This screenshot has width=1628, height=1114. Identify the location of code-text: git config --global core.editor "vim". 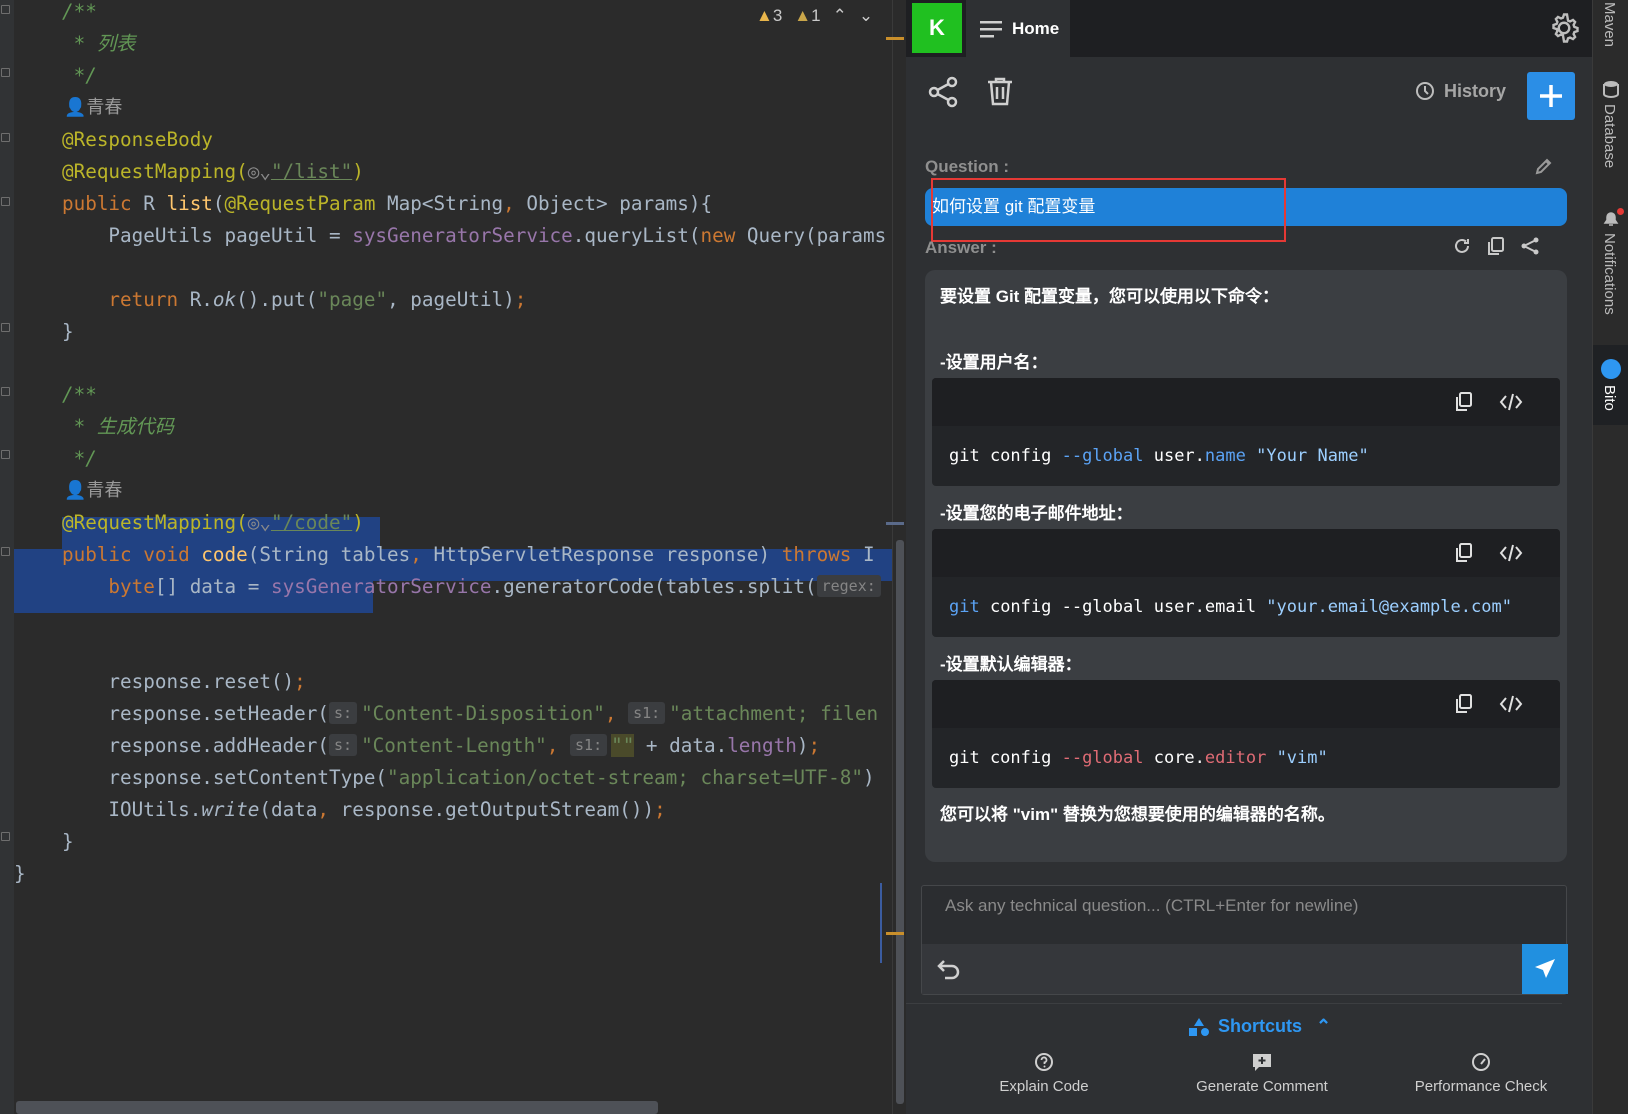
(1138, 758).